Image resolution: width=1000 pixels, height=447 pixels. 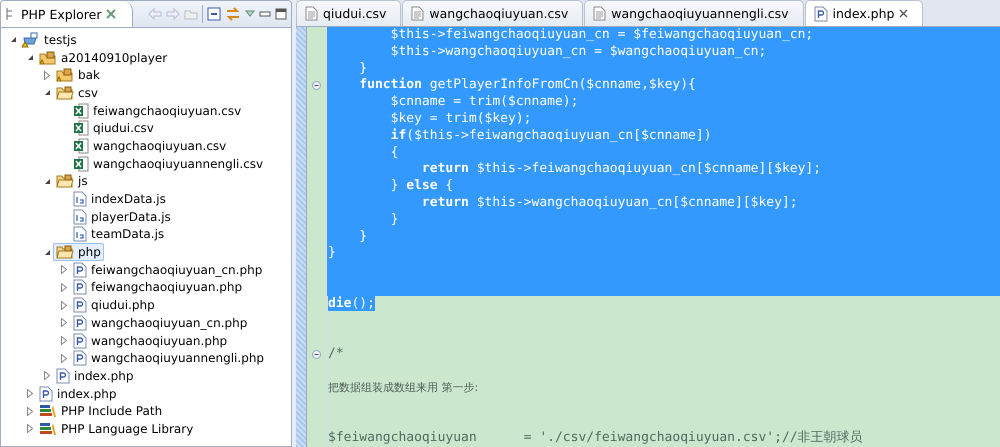 I want to click on tree-item: wangchaoqiuyuannengli.csv, so click(x=168, y=163).